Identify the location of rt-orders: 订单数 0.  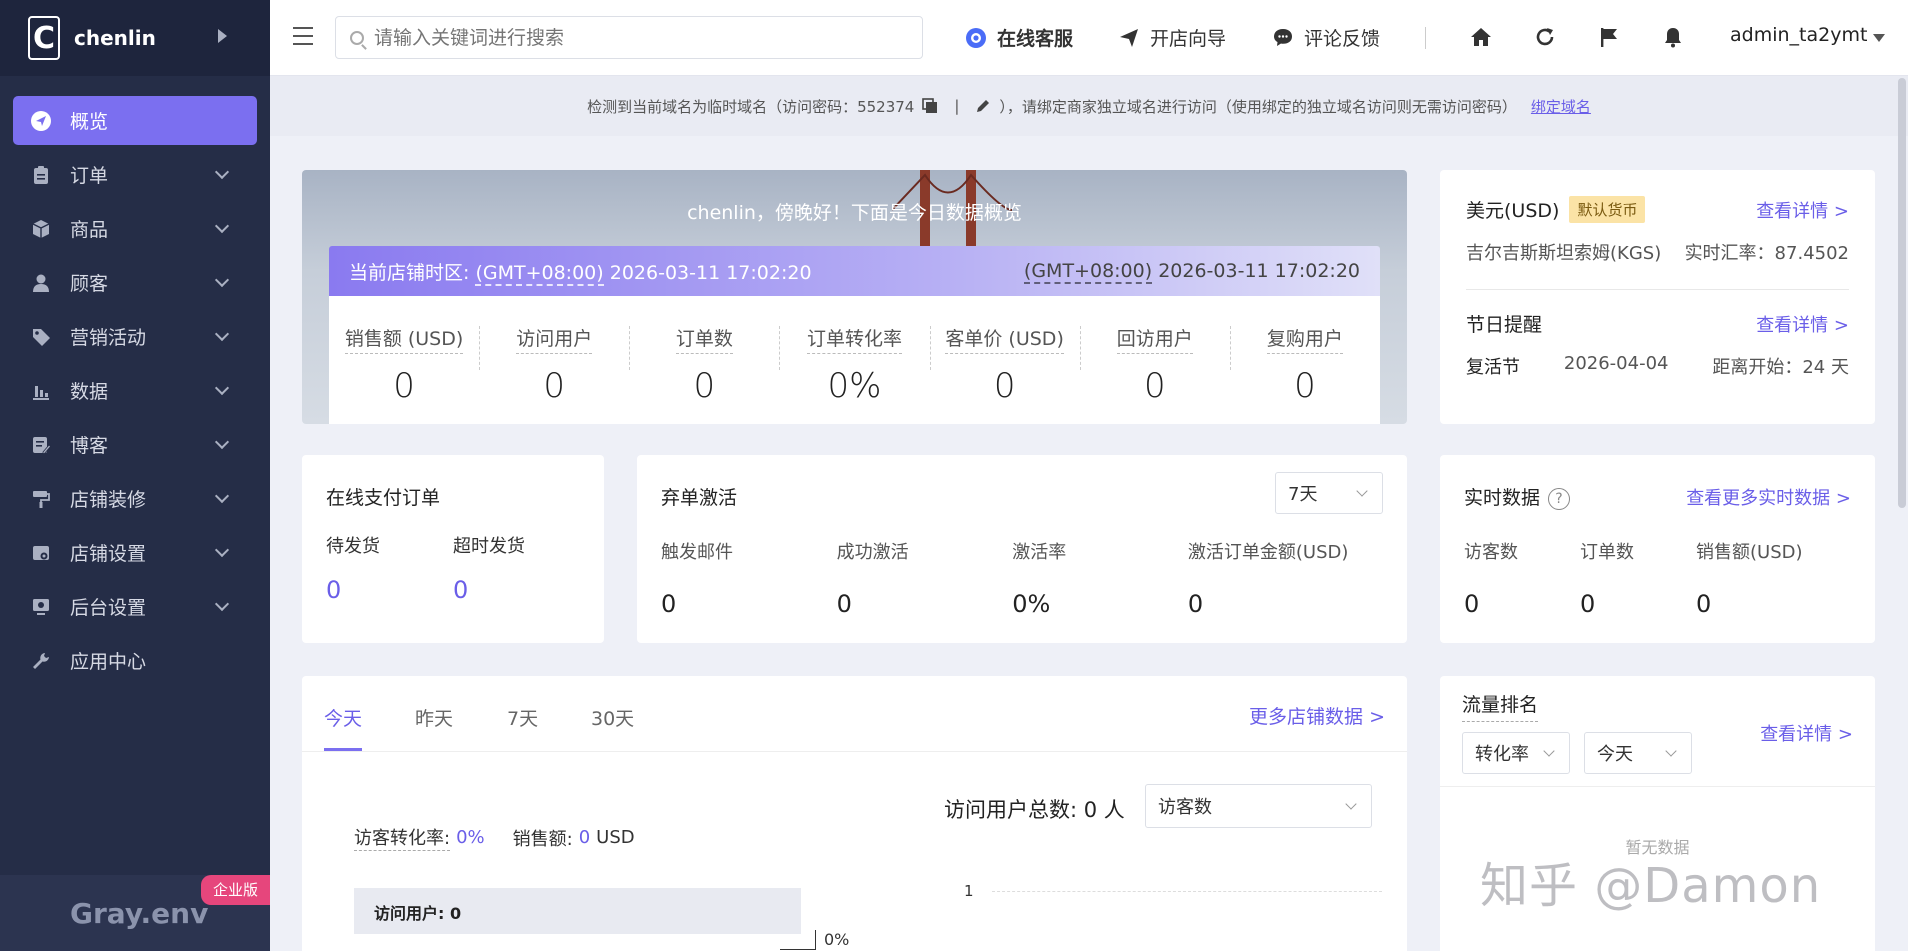
(1607, 580).